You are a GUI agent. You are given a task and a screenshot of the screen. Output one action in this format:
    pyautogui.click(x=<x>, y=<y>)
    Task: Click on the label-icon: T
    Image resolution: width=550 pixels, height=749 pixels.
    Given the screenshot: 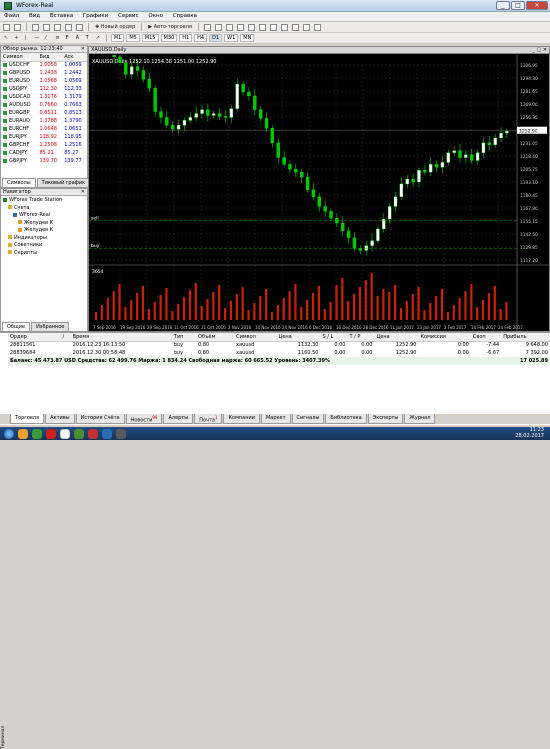 What is the action you would take?
    pyautogui.click(x=88, y=38)
    